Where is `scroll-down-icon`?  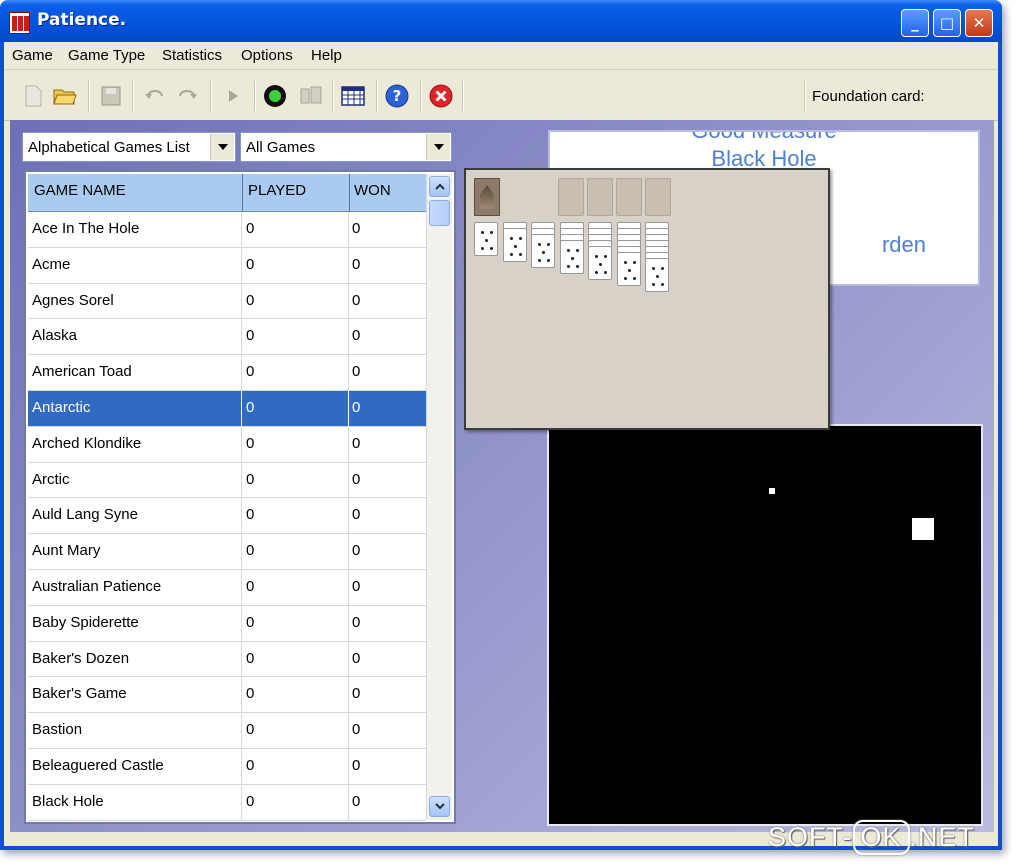 scroll-down-icon is located at coordinates (439, 806).